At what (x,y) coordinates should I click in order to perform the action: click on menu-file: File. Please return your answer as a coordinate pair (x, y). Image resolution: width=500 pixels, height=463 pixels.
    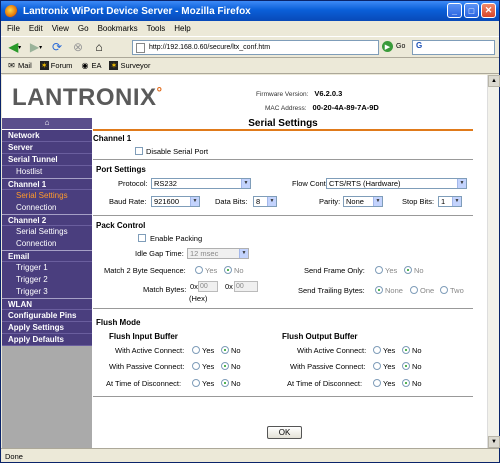
    Looking at the image, I should click on (13, 28).